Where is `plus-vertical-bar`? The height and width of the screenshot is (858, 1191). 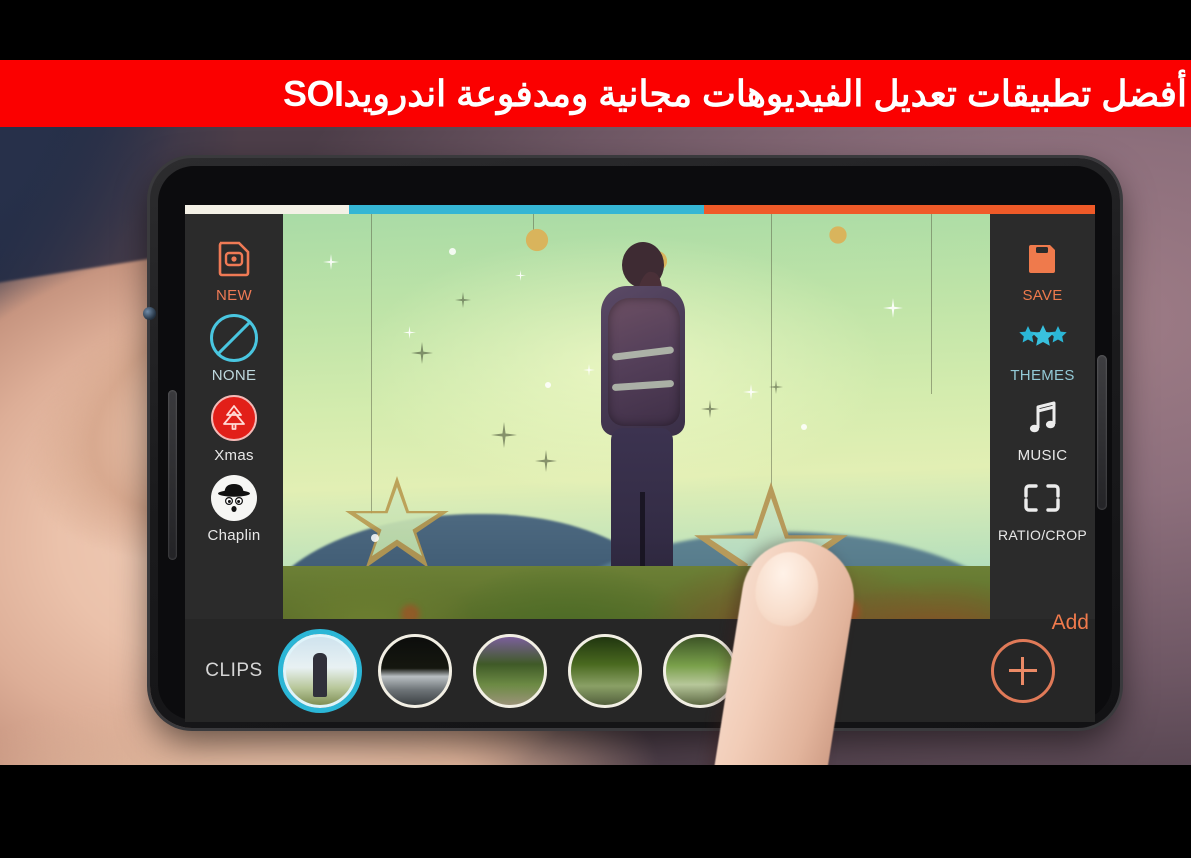 plus-vertical-bar is located at coordinates (1022, 670).